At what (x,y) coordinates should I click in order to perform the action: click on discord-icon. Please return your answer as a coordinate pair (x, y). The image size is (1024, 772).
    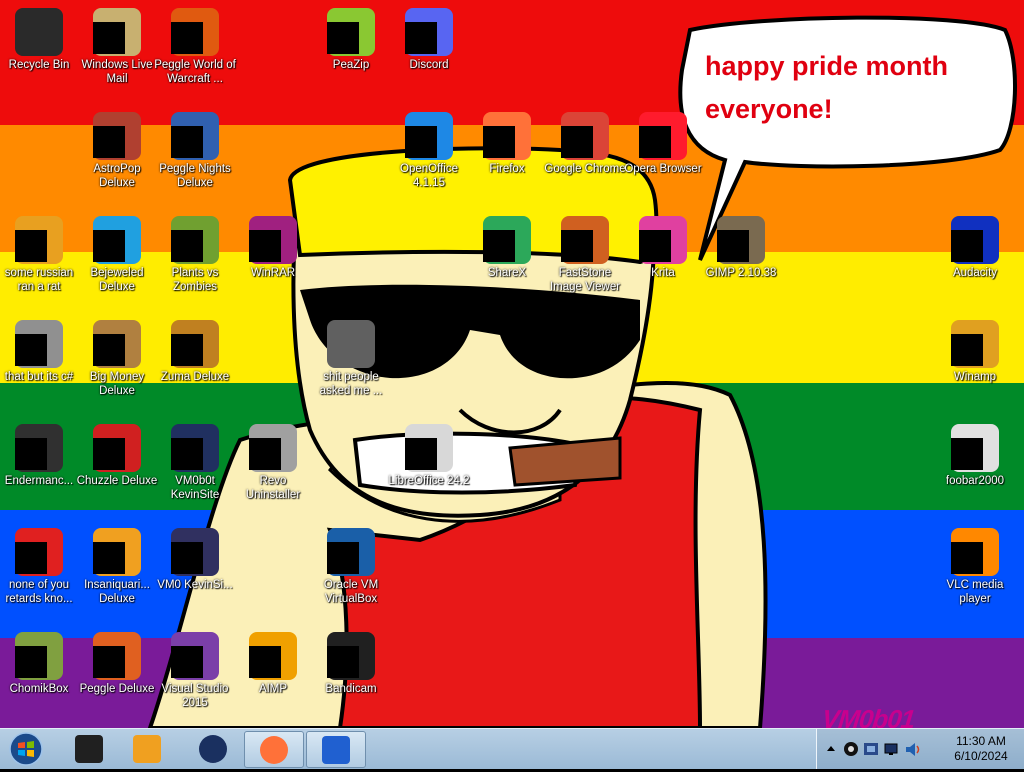
    Looking at the image, I should click on (429, 32).